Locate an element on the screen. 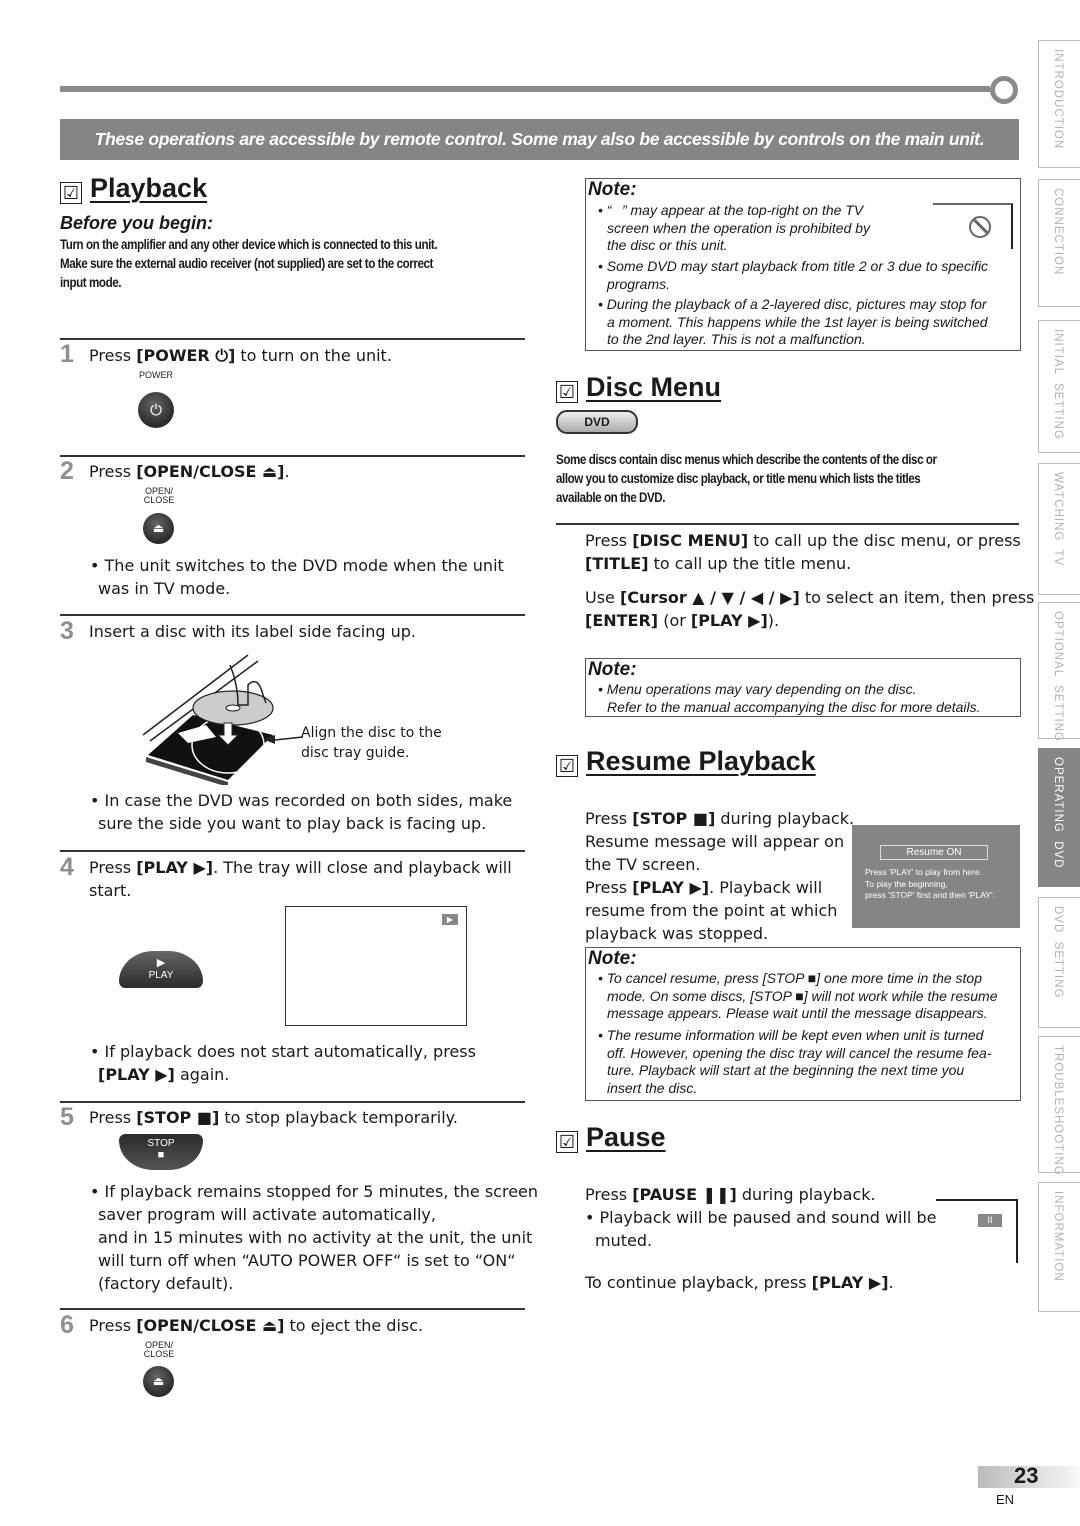  step-2-text: Press [OPEN/CLOSE ⏏]. is located at coordinates (189, 471).